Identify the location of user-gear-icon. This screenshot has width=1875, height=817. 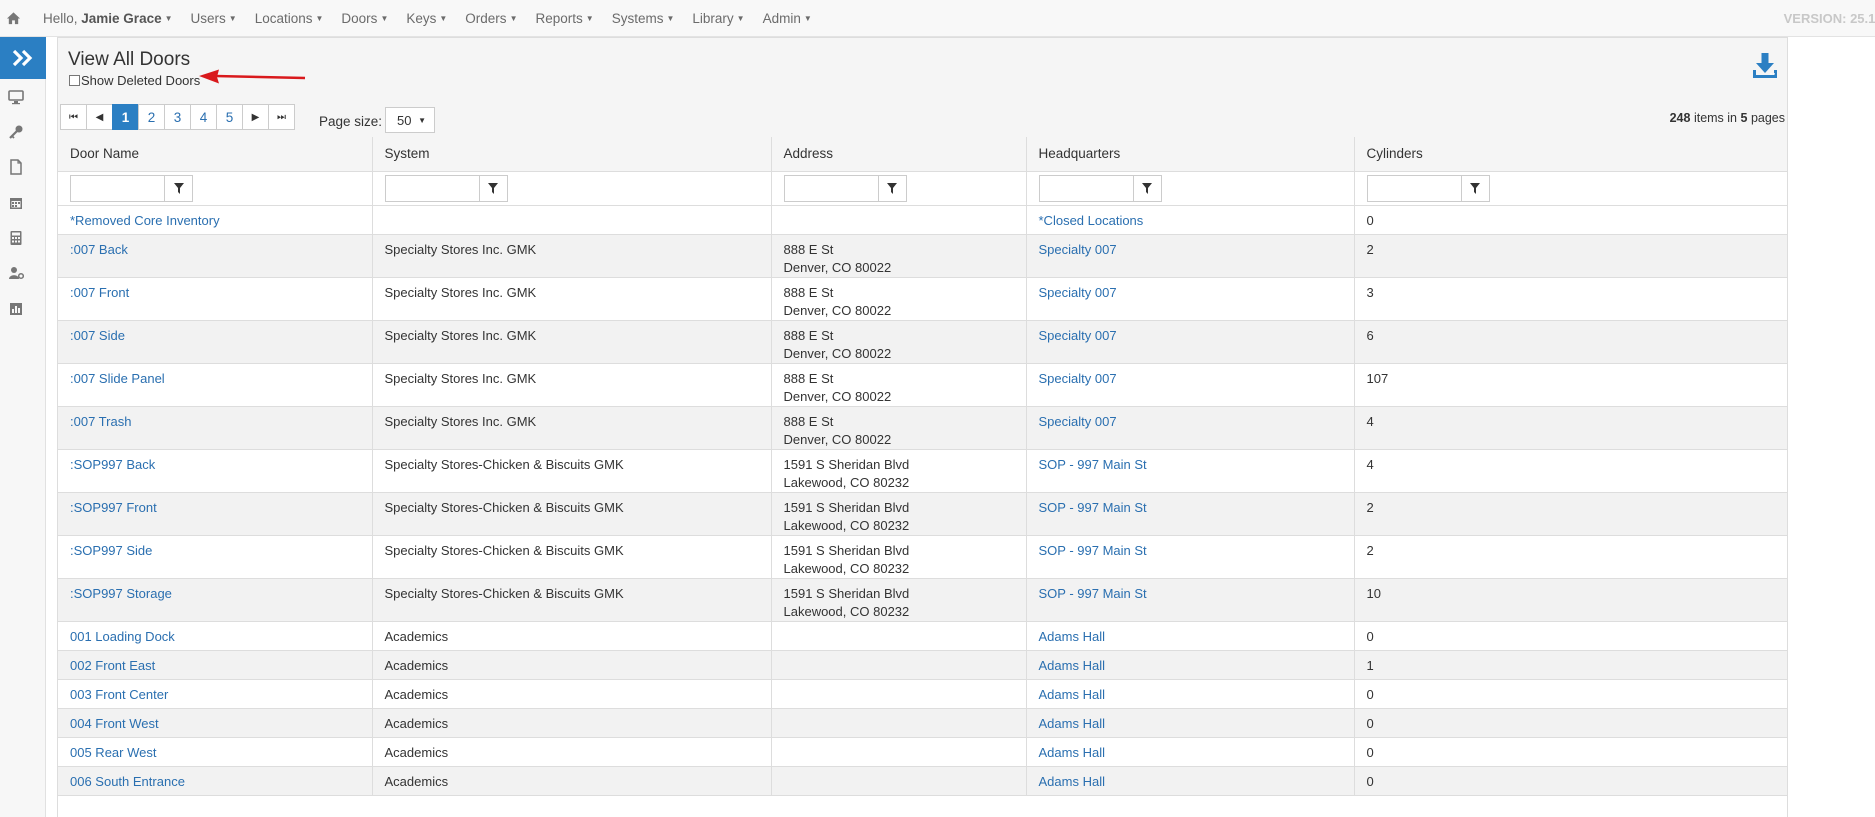
(16, 273).